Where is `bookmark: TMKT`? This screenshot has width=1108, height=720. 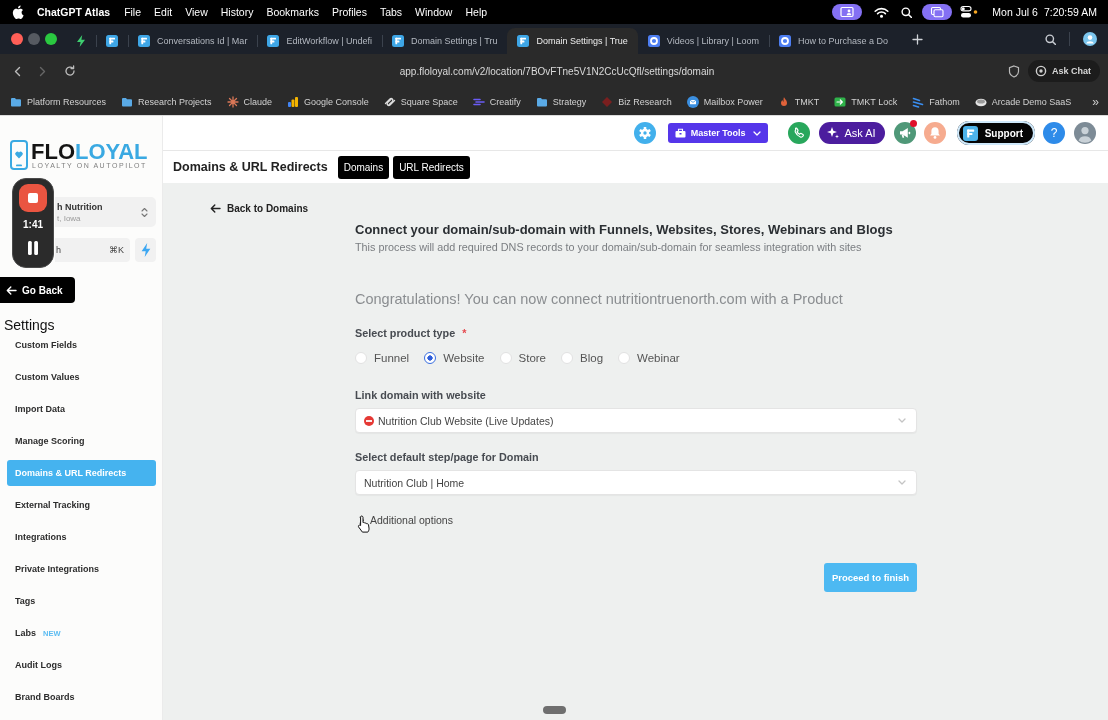
bookmark: TMKT is located at coordinates (798, 101).